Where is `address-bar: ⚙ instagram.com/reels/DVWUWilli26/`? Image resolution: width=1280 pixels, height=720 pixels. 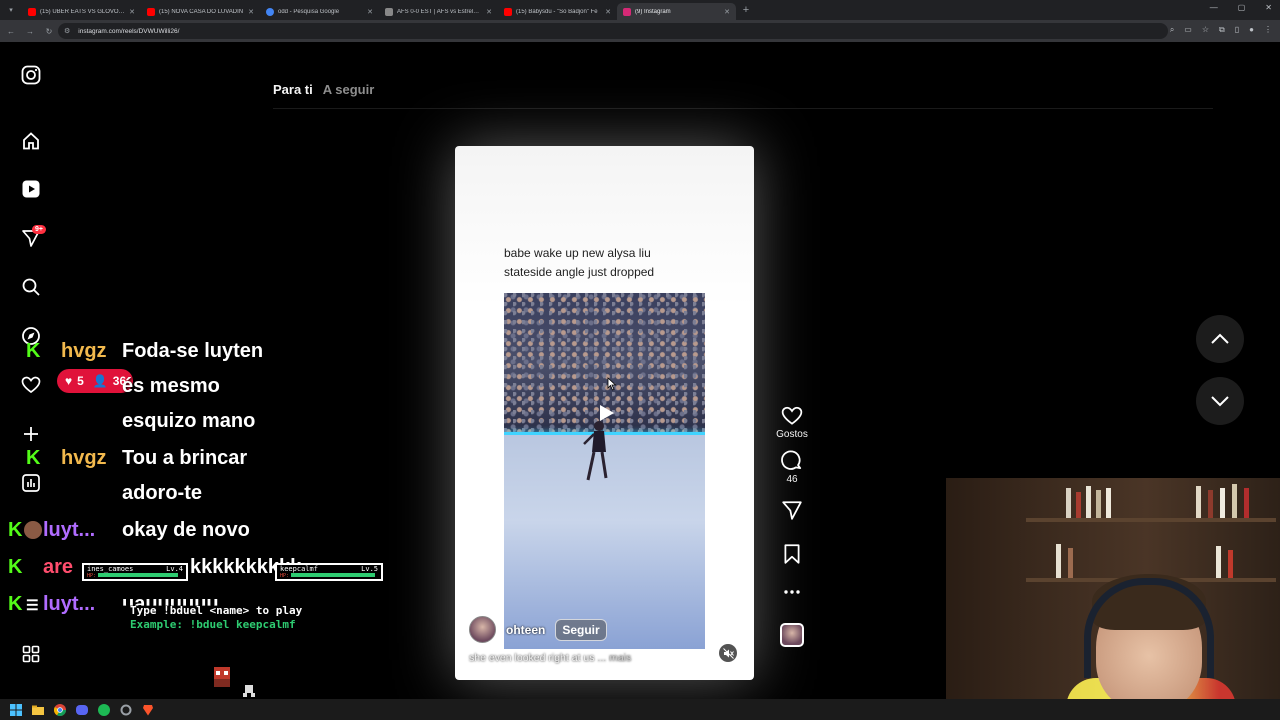 address-bar: ⚙ instagram.com/reels/DVWUWilli26/ is located at coordinates (613, 31).